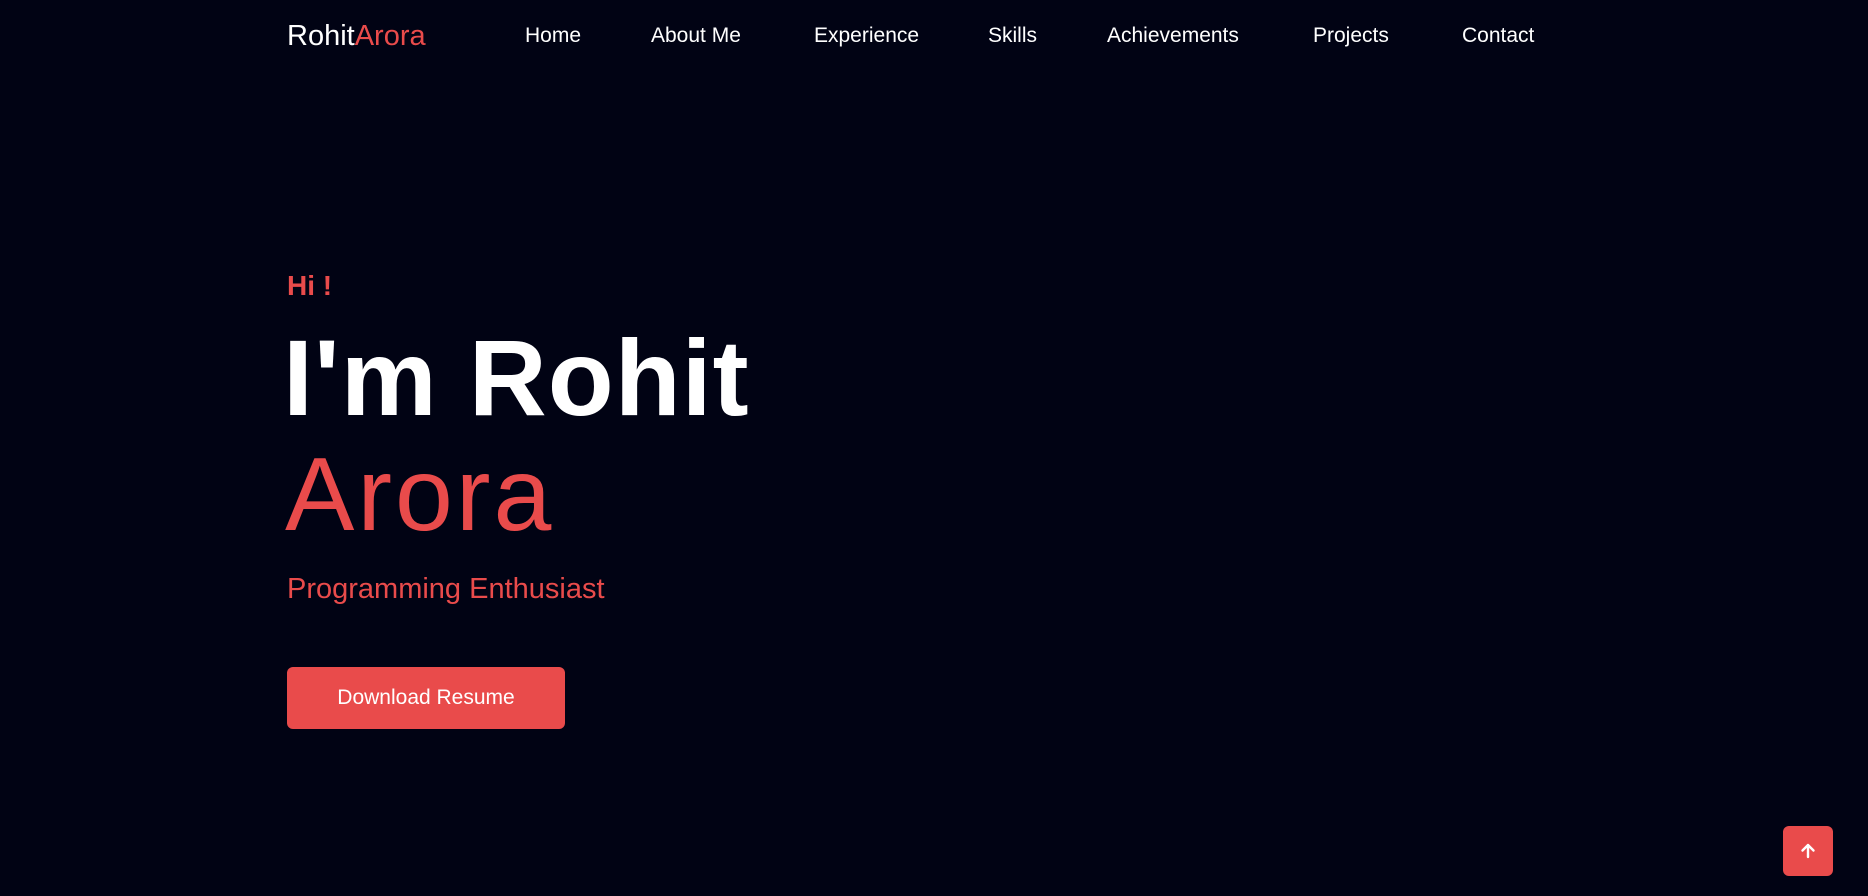 This screenshot has height=896, width=1868. Describe the element at coordinates (1351, 36) in the screenshot. I see `nav-item-projects: Projects` at that location.